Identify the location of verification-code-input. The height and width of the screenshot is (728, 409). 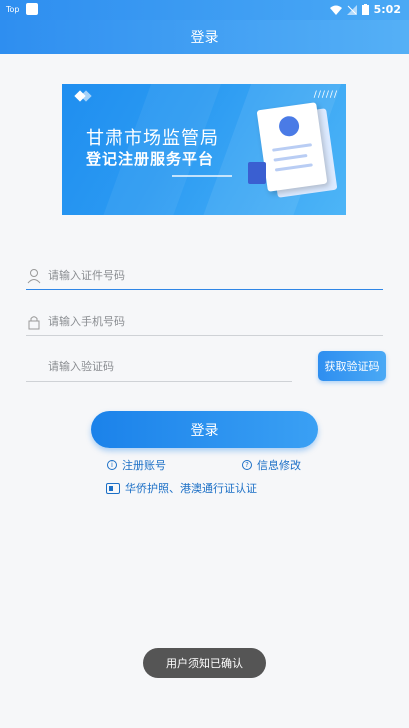
(163, 366).